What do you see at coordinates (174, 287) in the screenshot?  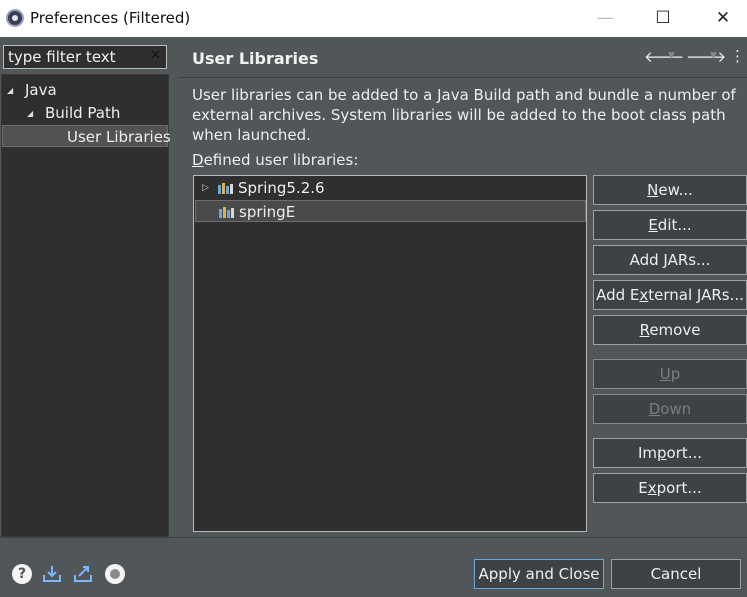 I see `pane-splitter` at bounding box center [174, 287].